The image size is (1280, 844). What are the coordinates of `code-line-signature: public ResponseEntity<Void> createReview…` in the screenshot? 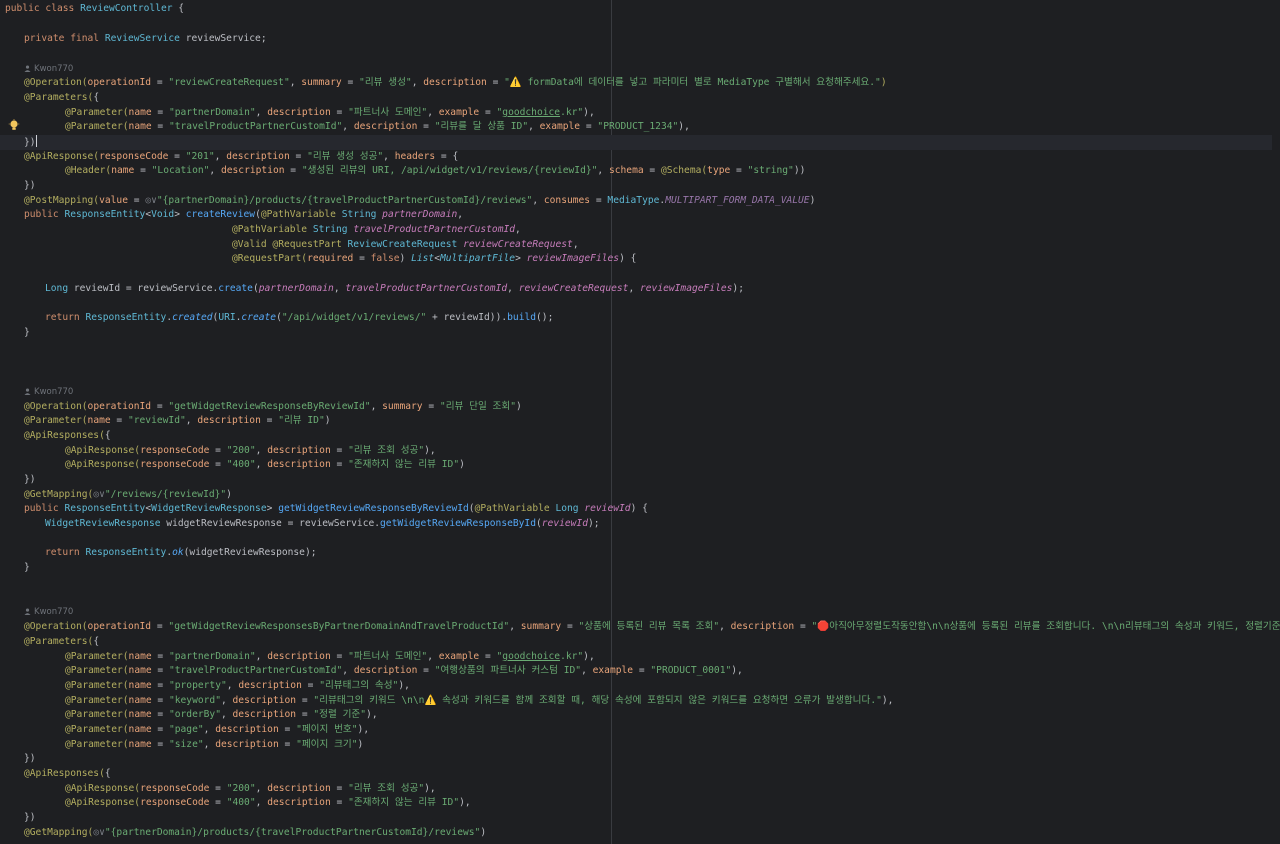 It's located at (243, 215).